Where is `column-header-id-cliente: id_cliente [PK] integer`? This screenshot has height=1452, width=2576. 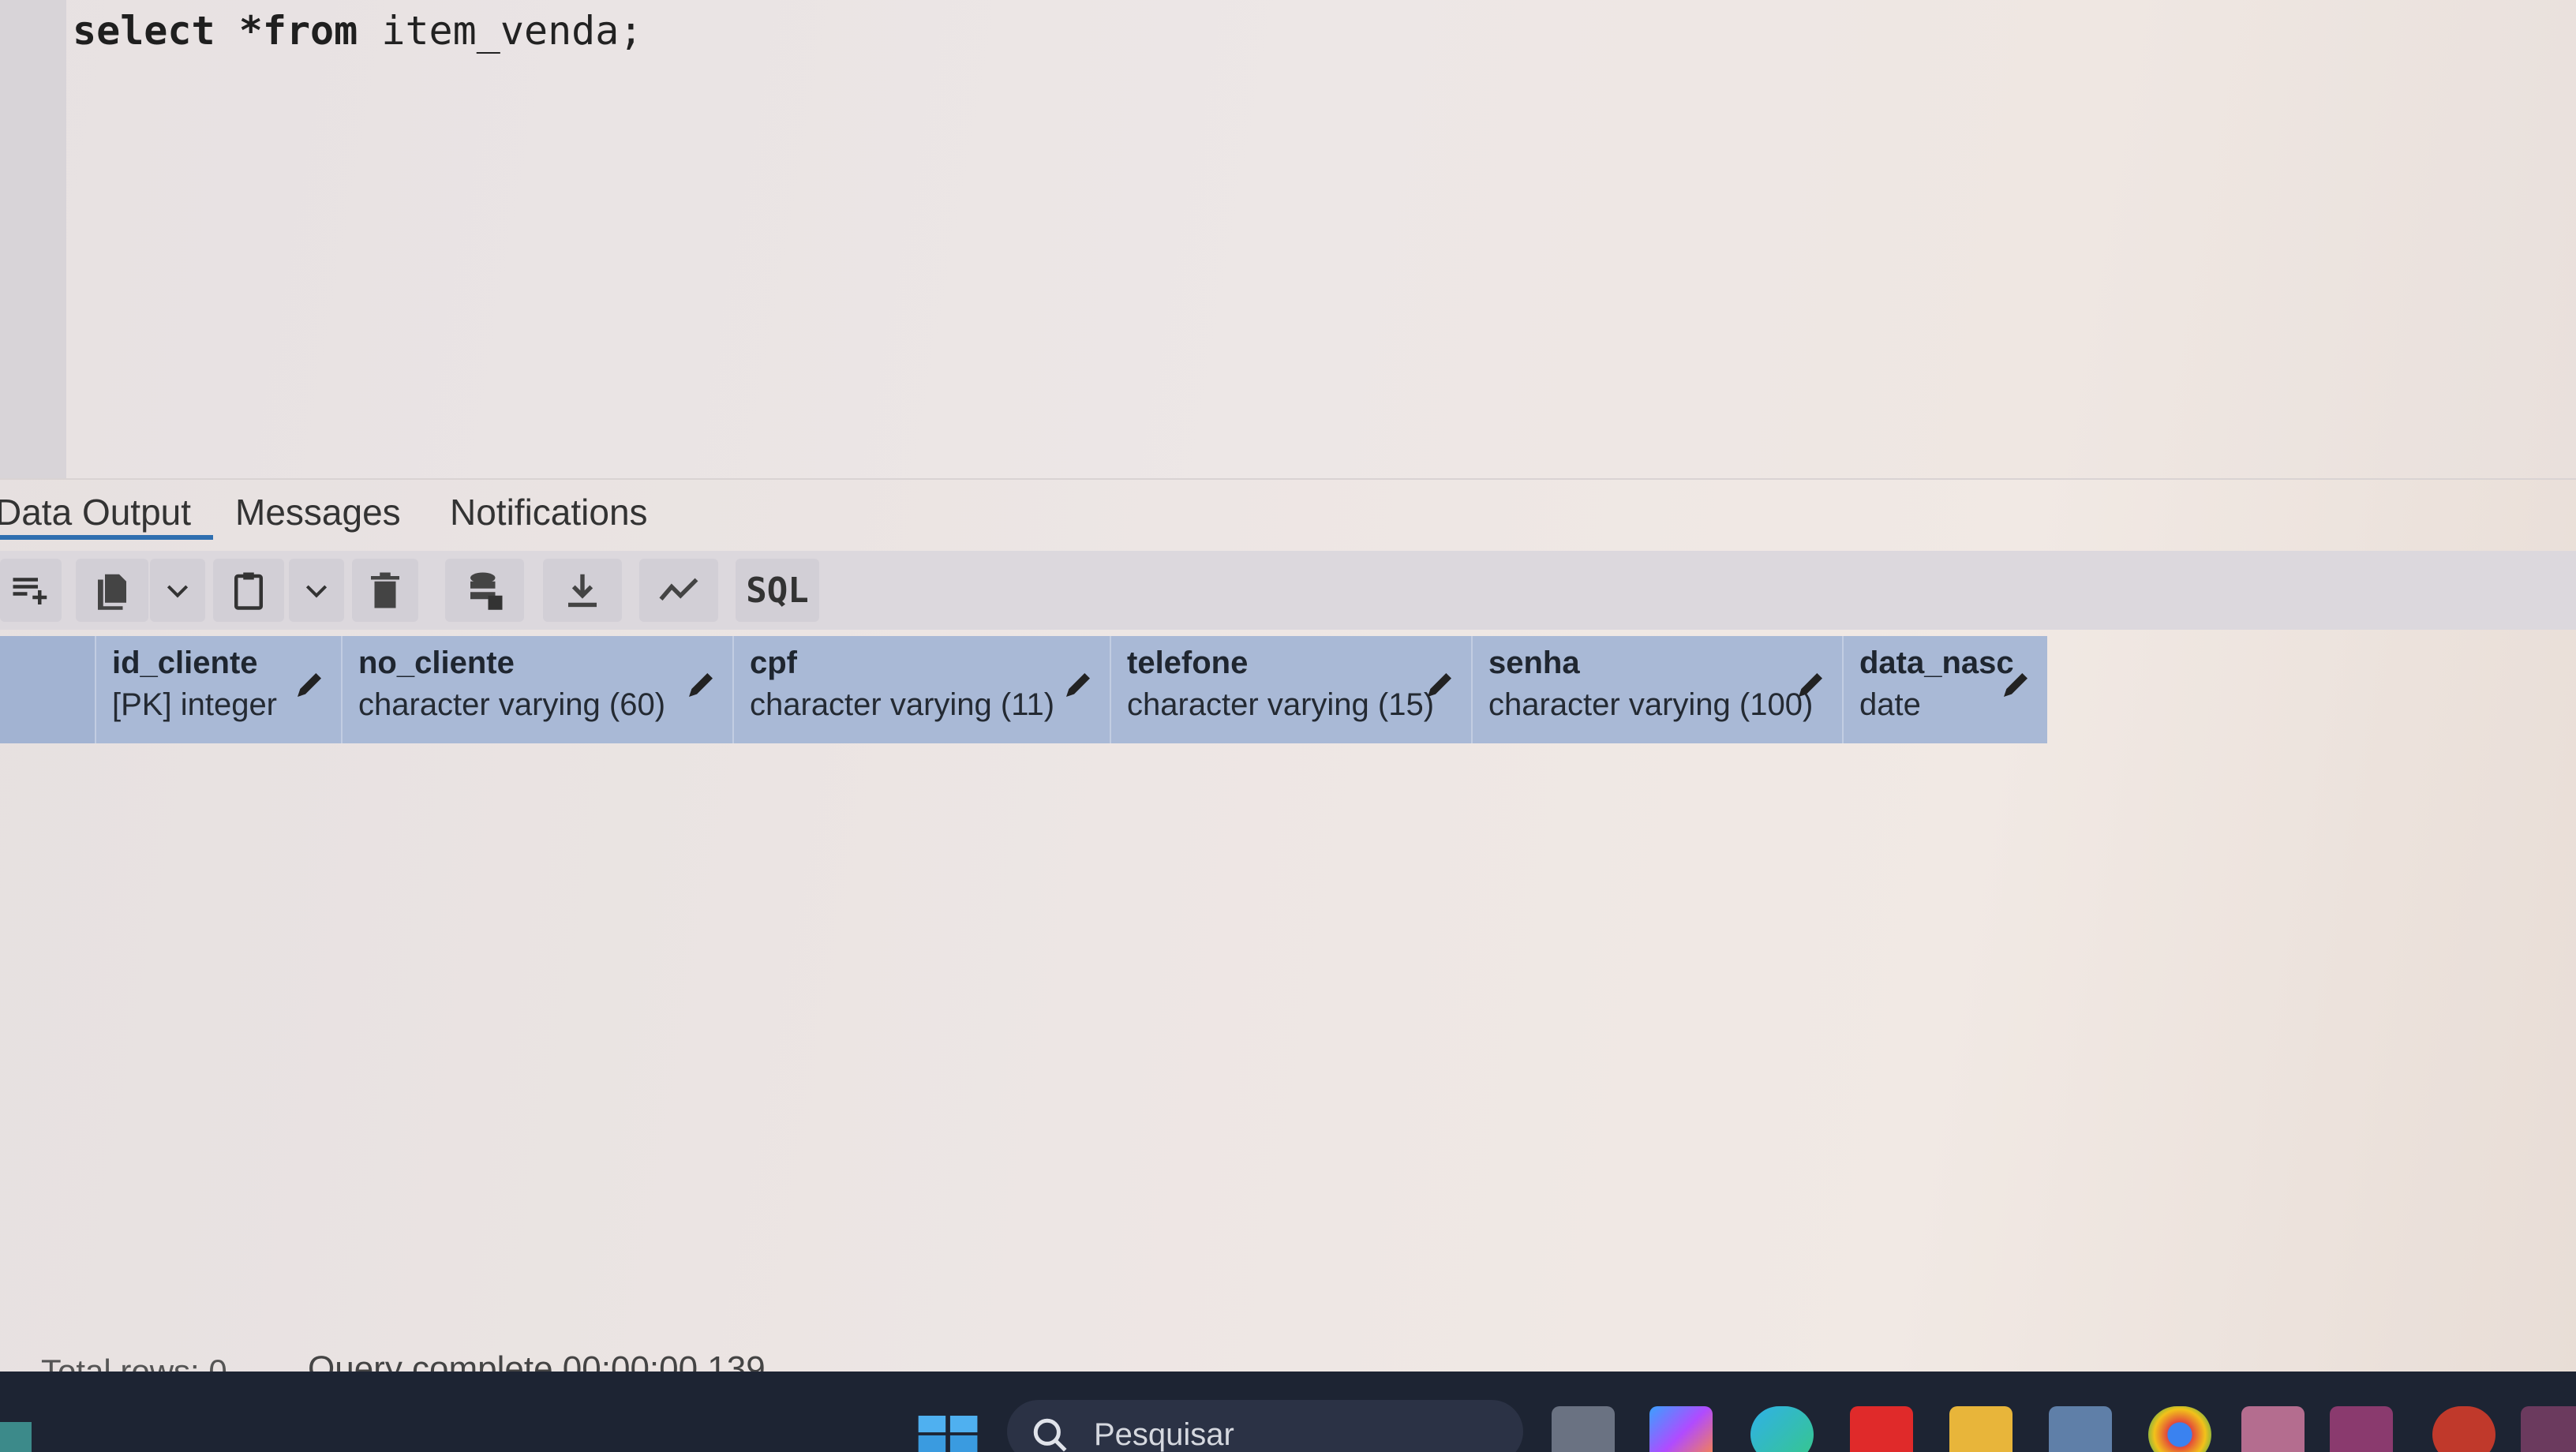 column-header-id-cliente: id_cliente [PK] integer is located at coordinates (218, 689).